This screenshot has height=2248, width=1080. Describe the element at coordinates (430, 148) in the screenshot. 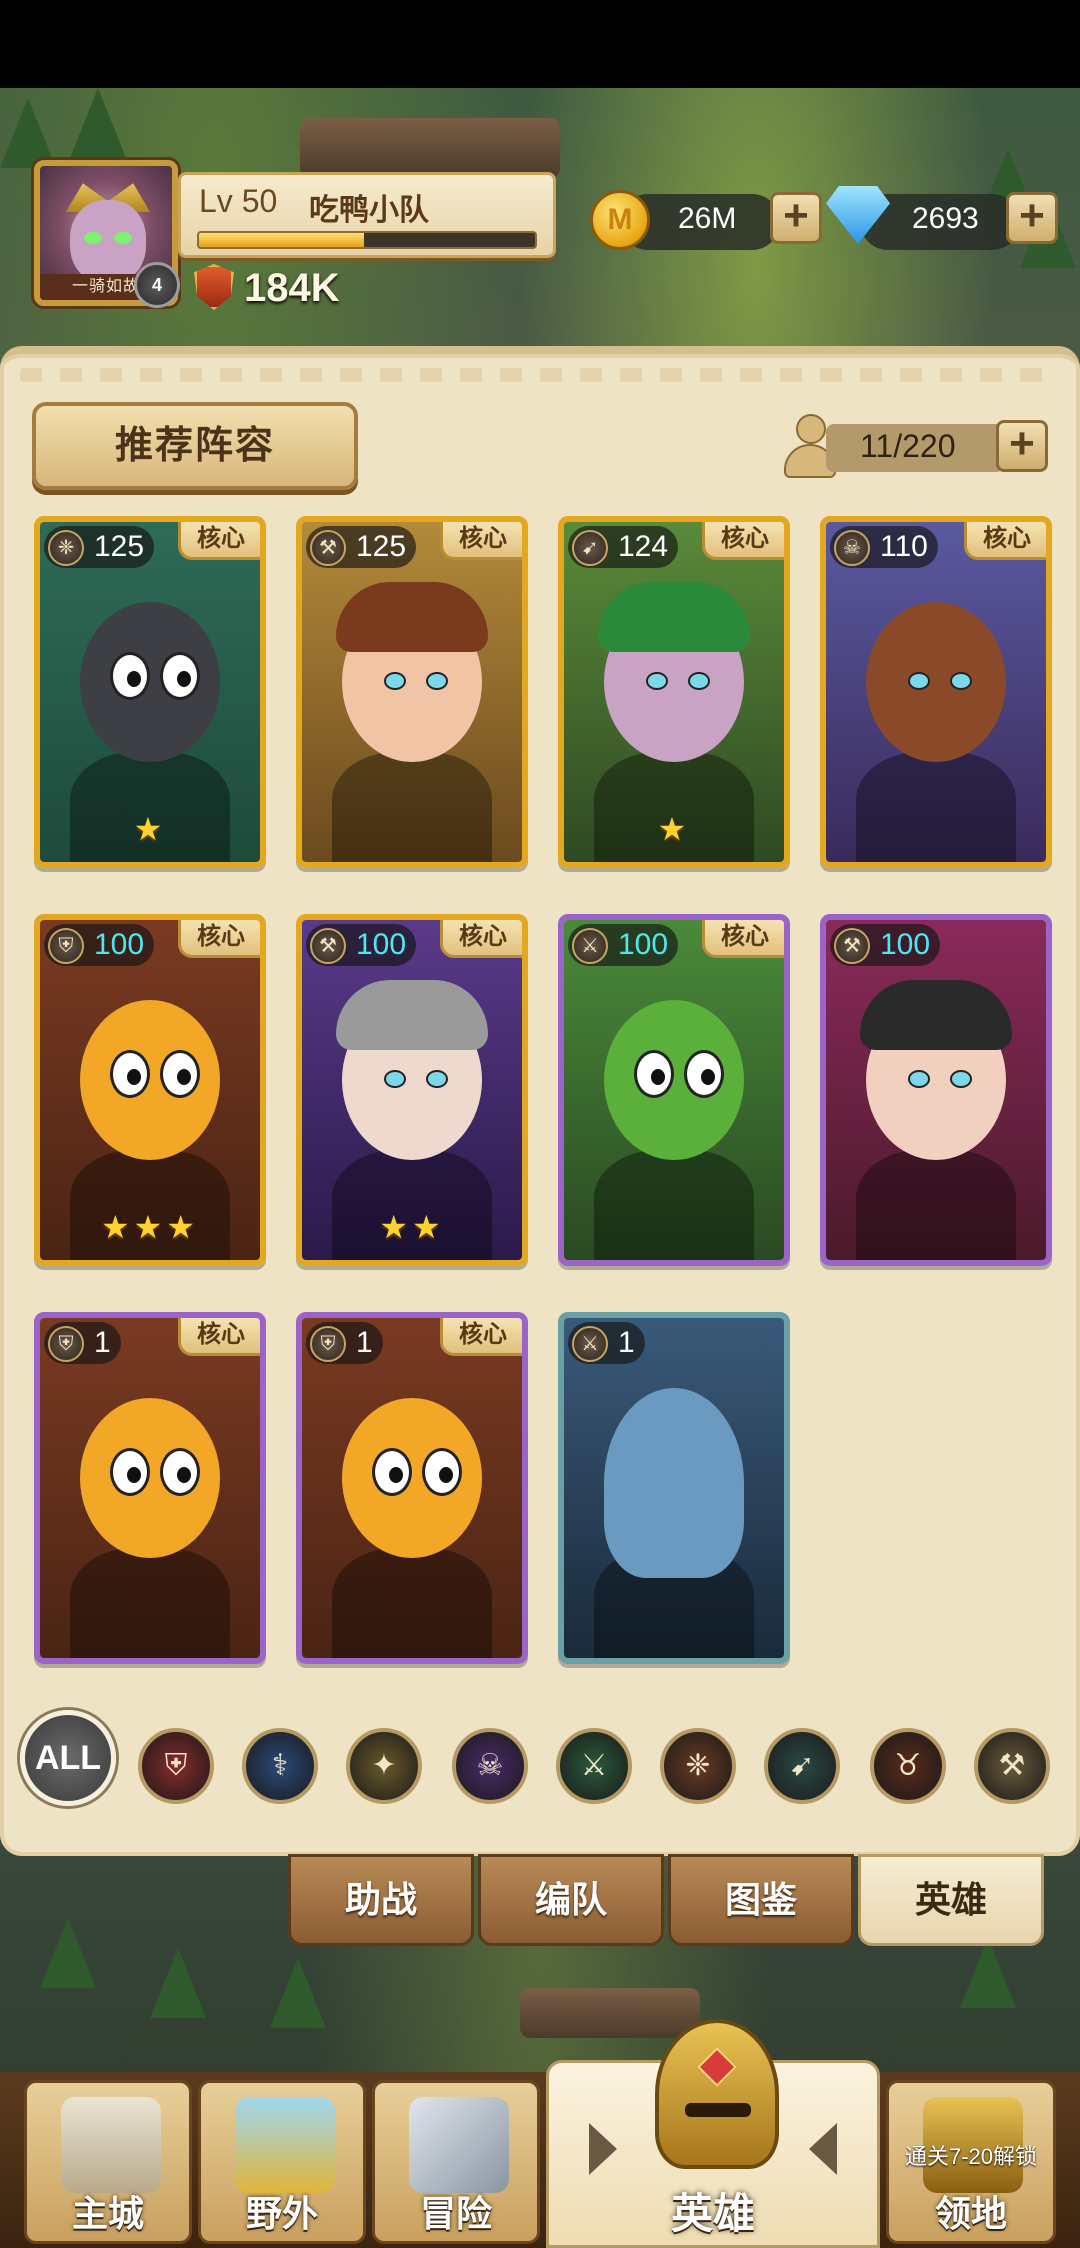

I see `rock-wall` at that location.